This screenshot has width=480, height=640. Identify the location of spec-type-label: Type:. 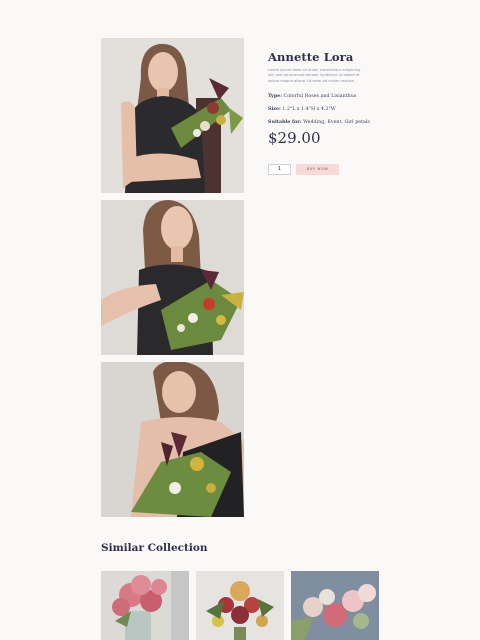
(275, 96).